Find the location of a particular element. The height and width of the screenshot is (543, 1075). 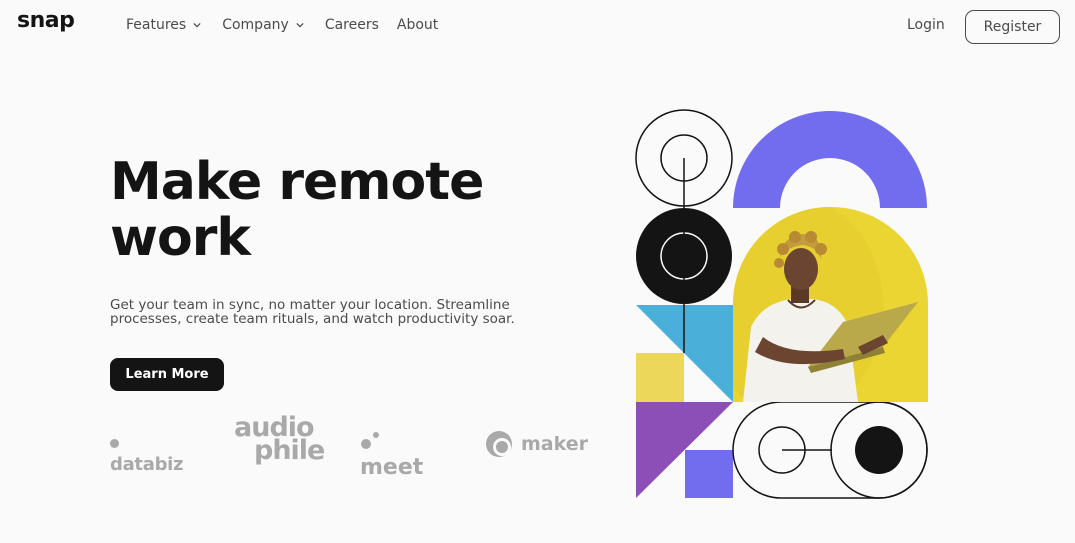

databiz-logo: databiz is located at coordinates (147, 454).